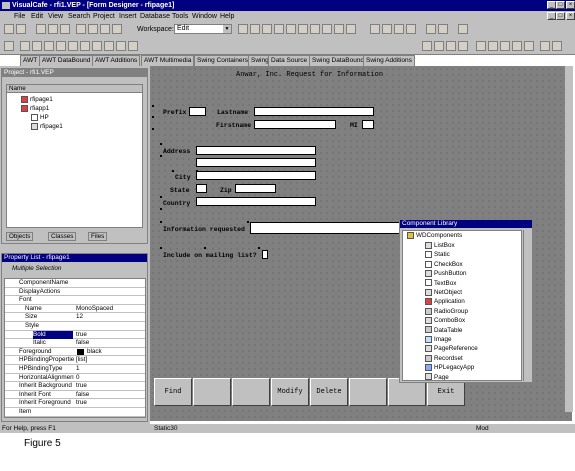  Describe the element at coordinates (290, 392) in the screenshot. I see `modify-button: Modify` at that location.